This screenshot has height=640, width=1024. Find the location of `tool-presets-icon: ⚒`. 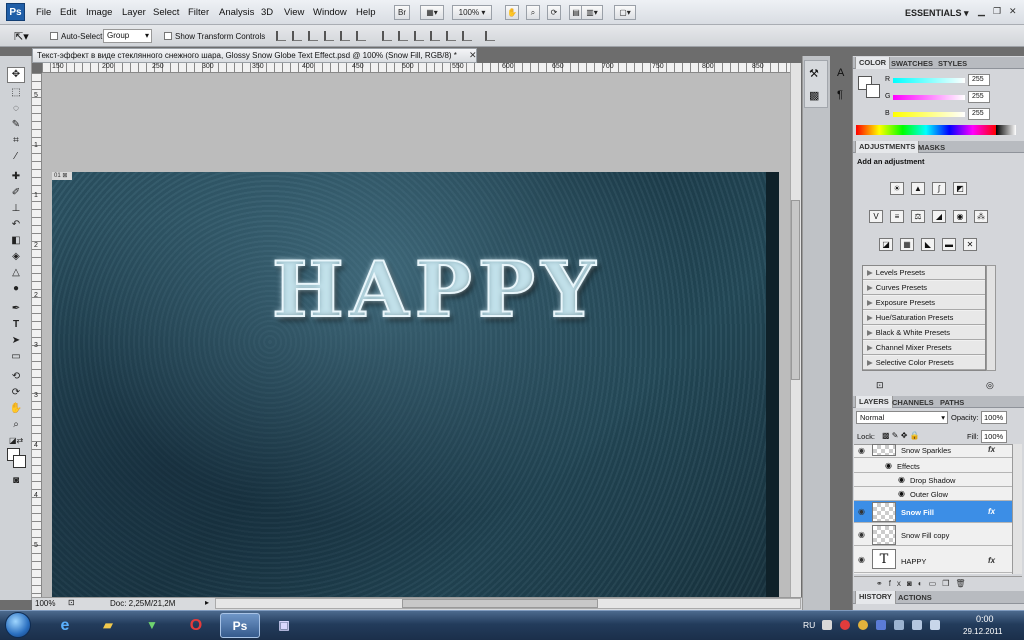

tool-presets-icon: ⚒ is located at coordinates (814, 73).